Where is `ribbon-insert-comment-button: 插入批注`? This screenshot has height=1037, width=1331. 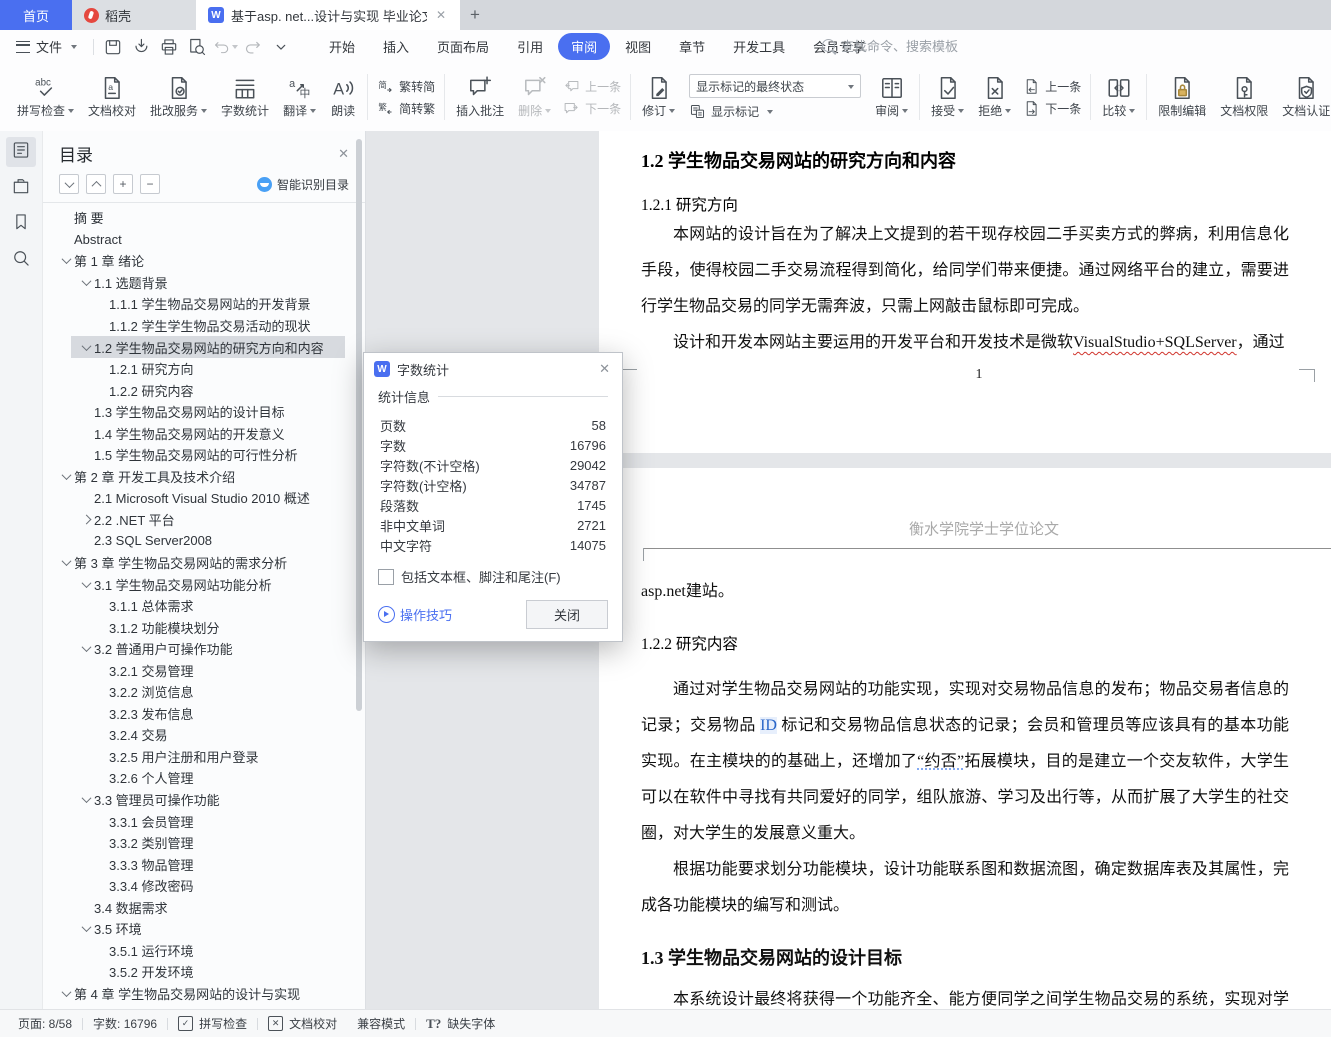
ribbon-insert-comment-button: 插入批注 is located at coordinates (480, 97).